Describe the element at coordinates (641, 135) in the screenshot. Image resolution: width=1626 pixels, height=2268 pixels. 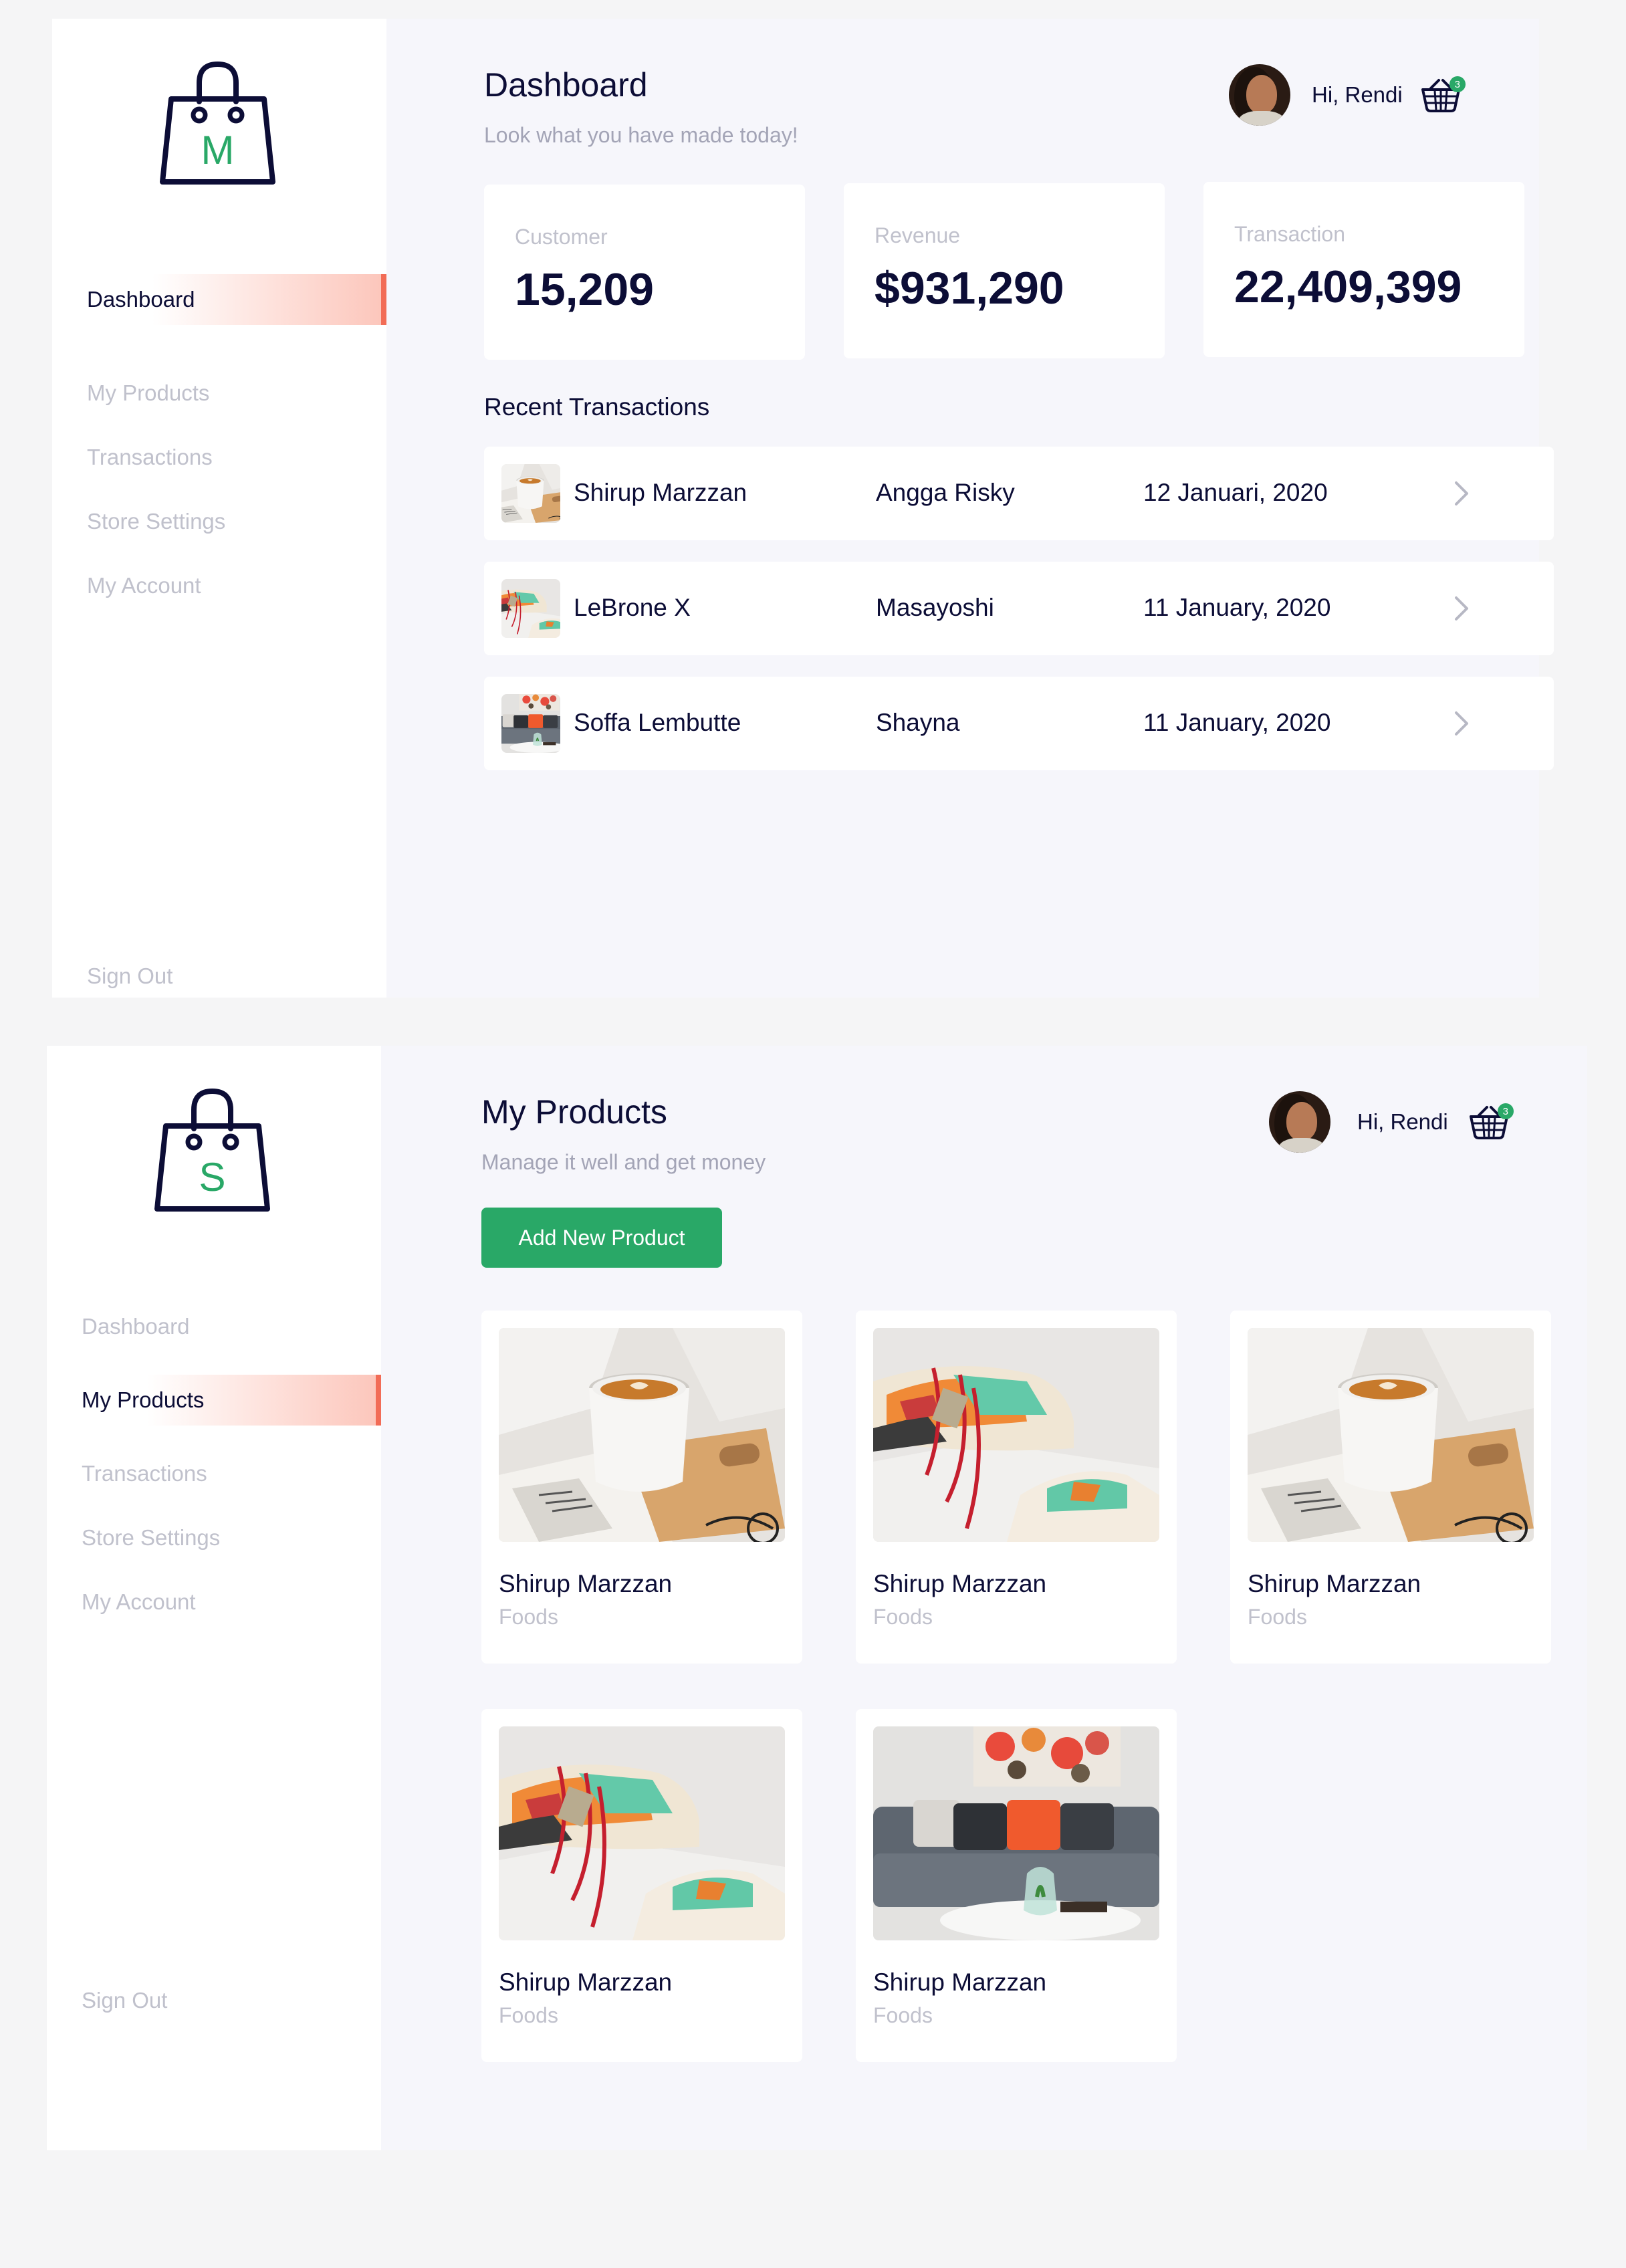
I see `page-subtitle: Look what you have made today!` at that location.